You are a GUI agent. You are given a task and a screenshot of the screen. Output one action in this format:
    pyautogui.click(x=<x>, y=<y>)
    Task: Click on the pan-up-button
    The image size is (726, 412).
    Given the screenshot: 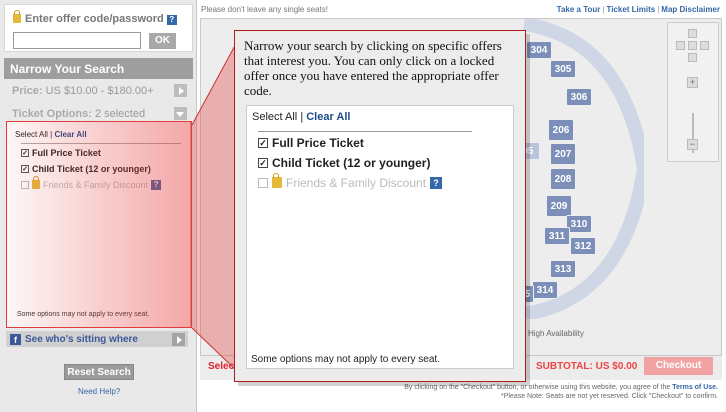 What is the action you would take?
    pyautogui.click(x=692, y=33)
    